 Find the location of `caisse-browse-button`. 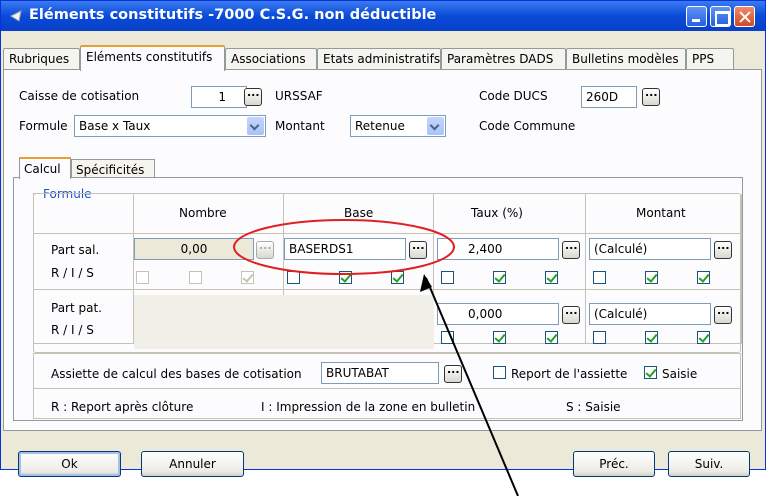

caisse-browse-button is located at coordinates (253, 96).